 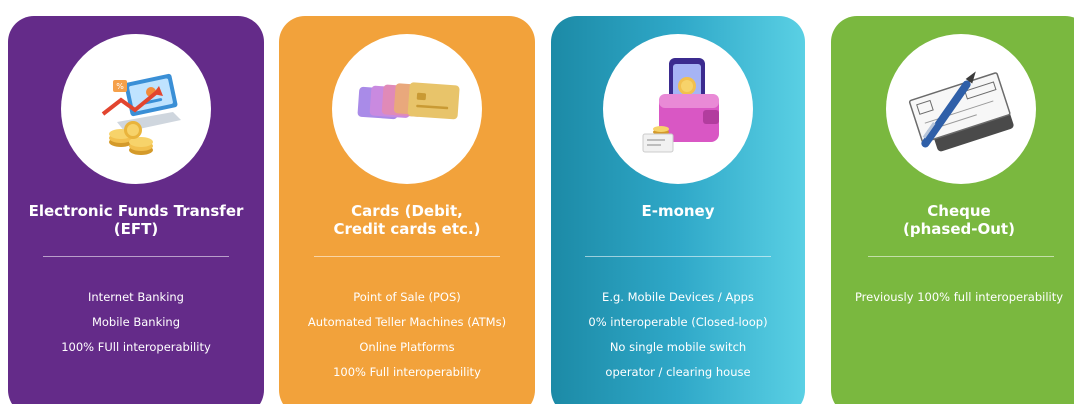 I want to click on list-item: No single mobile switch, so click(x=678, y=347).